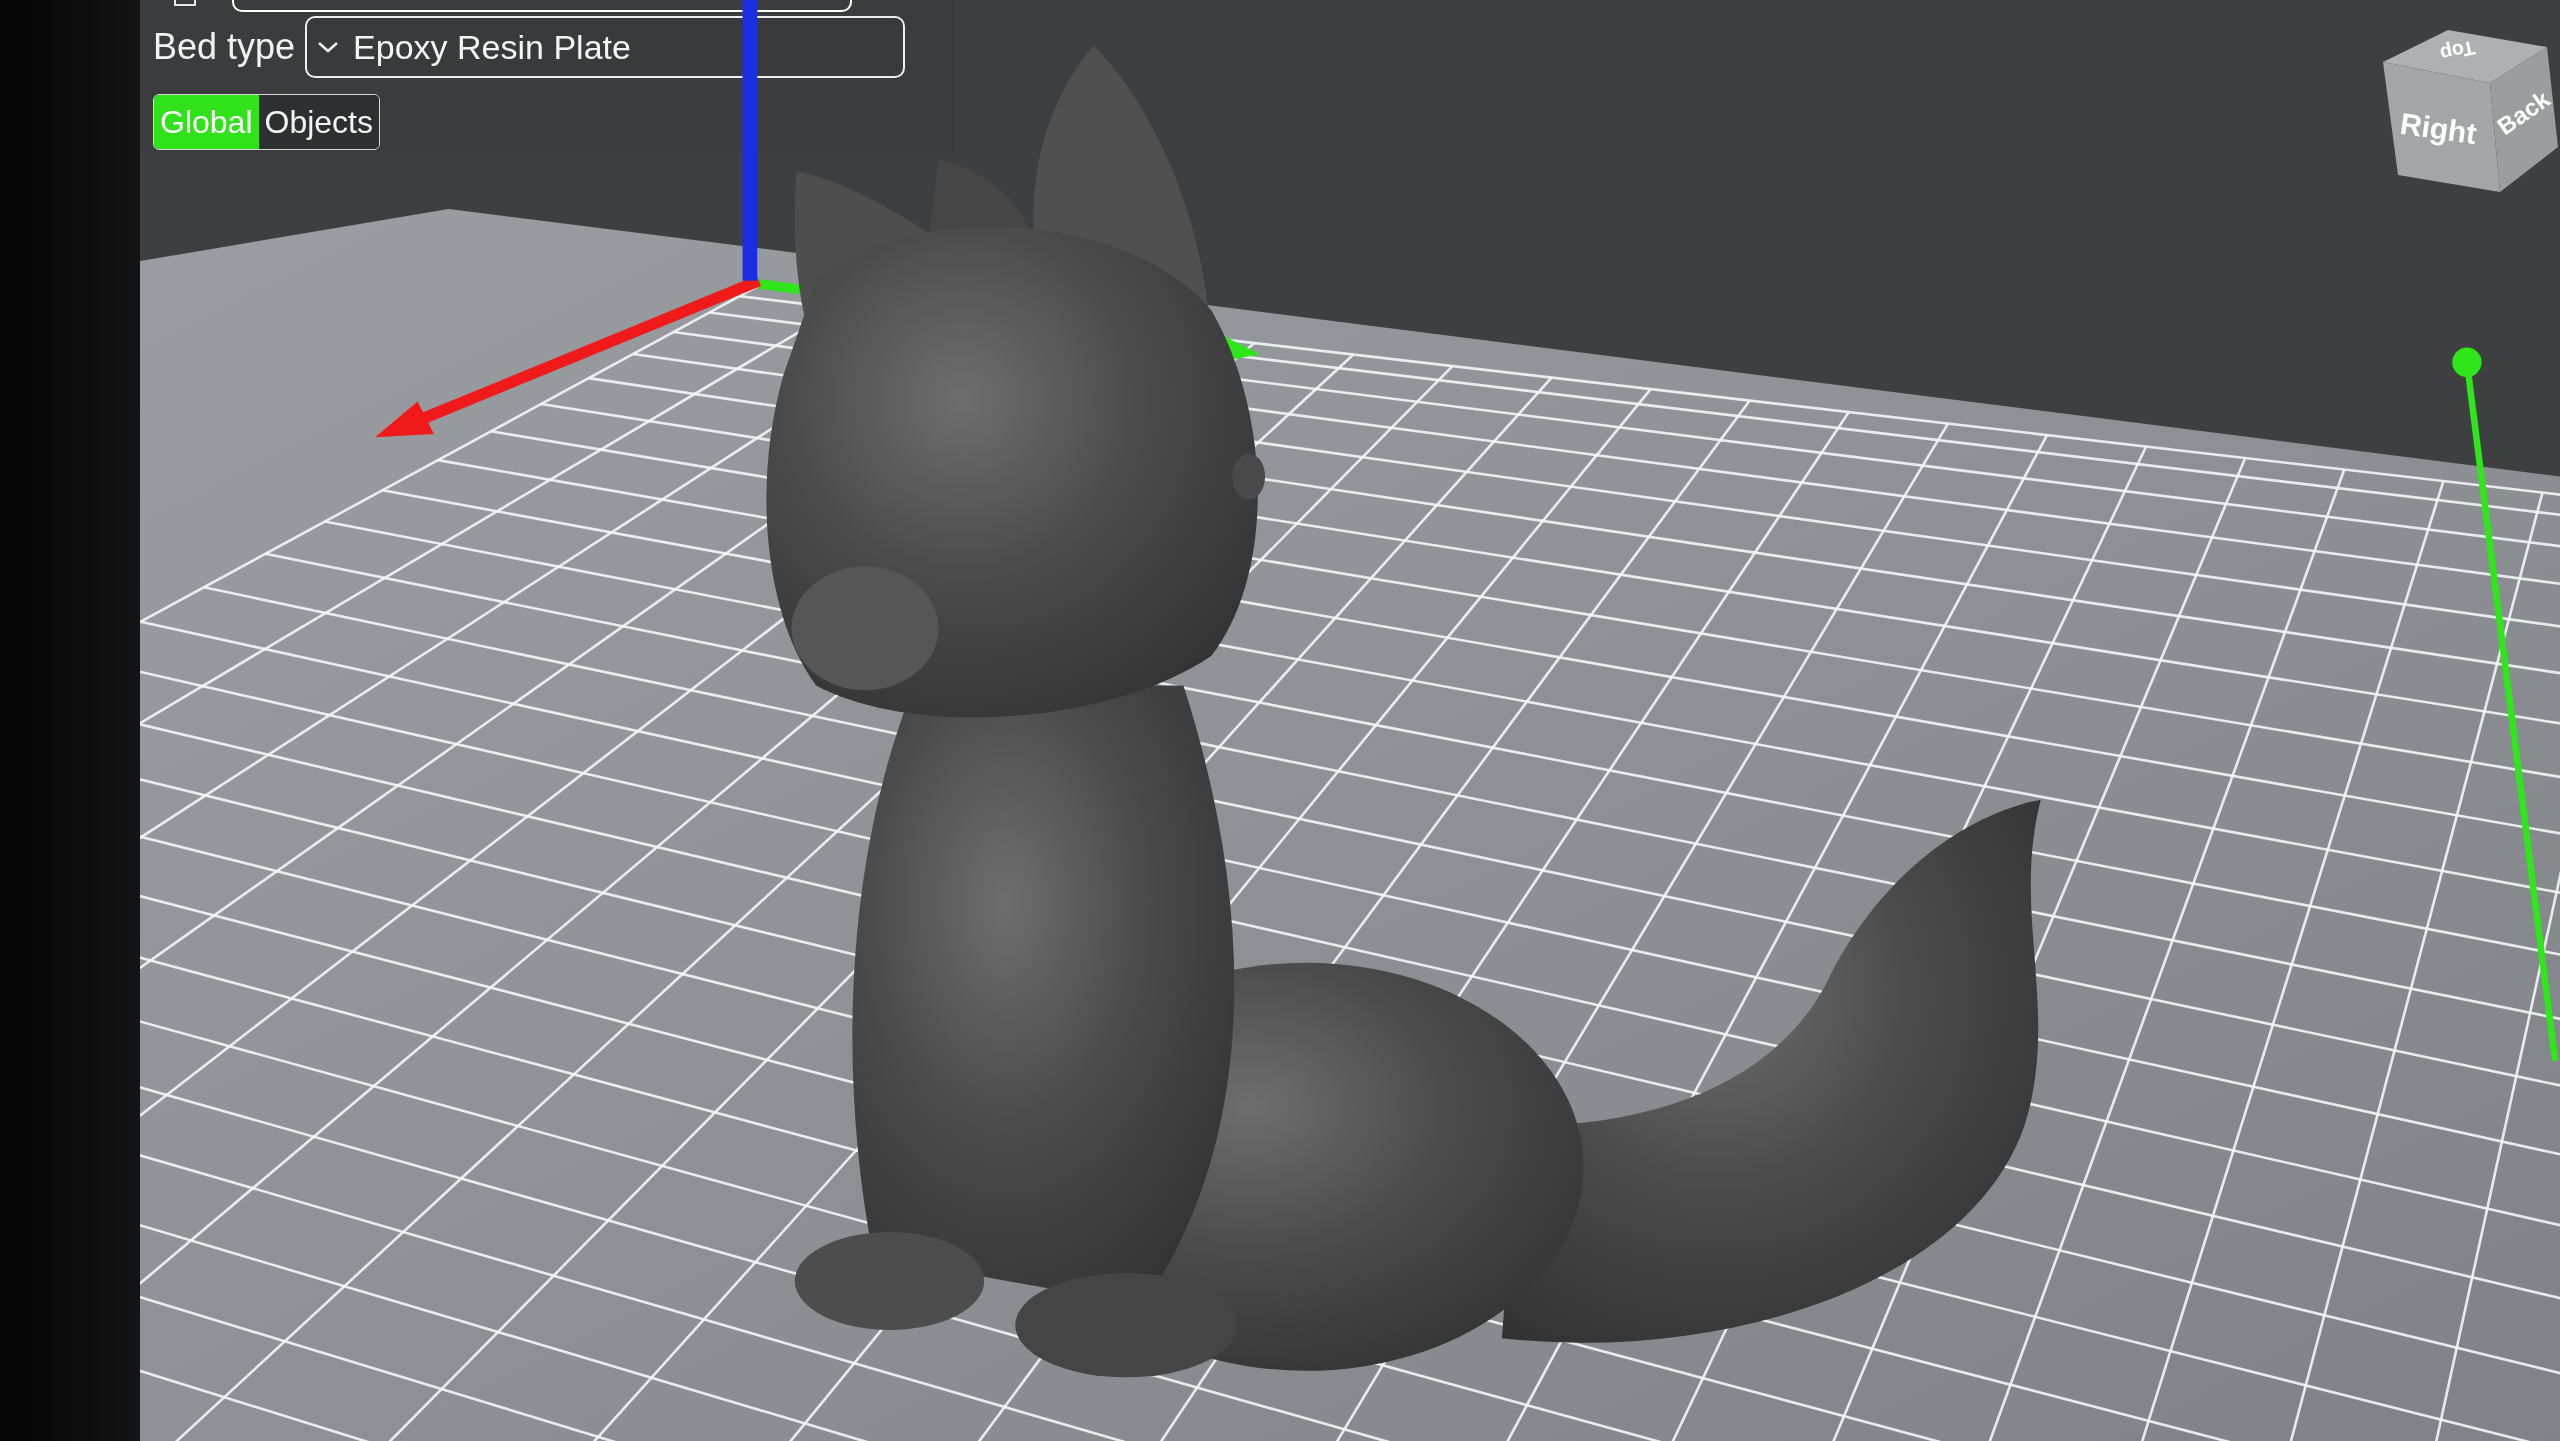 Image resolution: width=2560 pixels, height=1441 pixels. What do you see at coordinates (2458, 51) in the screenshot?
I see `cube-face-label: Top` at bounding box center [2458, 51].